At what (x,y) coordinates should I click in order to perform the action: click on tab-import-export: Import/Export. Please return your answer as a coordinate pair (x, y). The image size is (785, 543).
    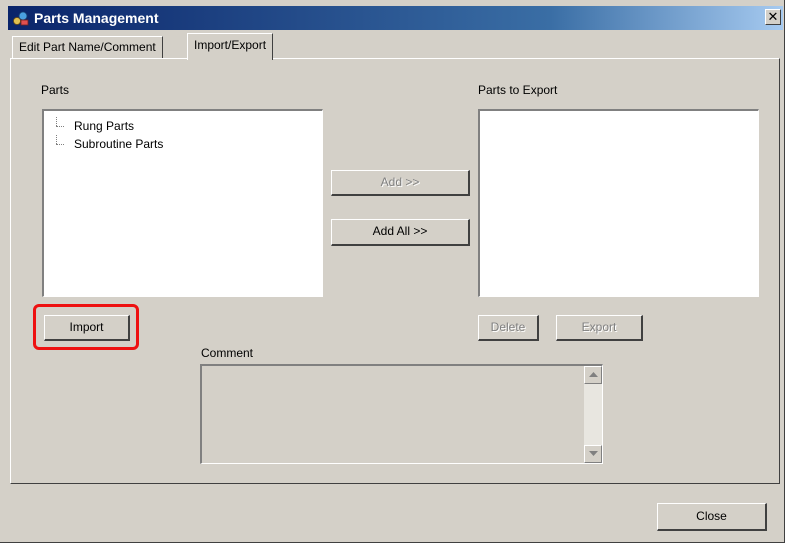
    Looking at the image, I should click on (230, 46).